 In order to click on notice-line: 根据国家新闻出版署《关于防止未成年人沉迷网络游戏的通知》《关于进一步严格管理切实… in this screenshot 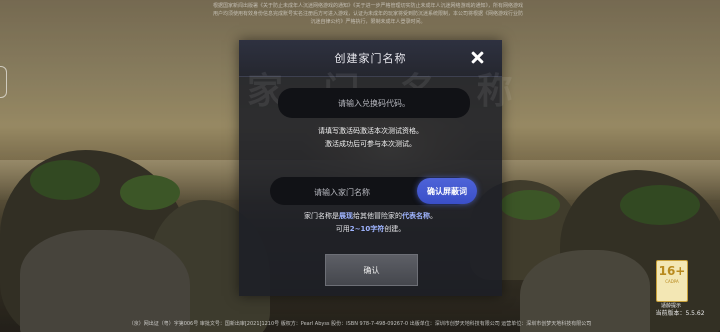, I will do `click(367, 6)`.